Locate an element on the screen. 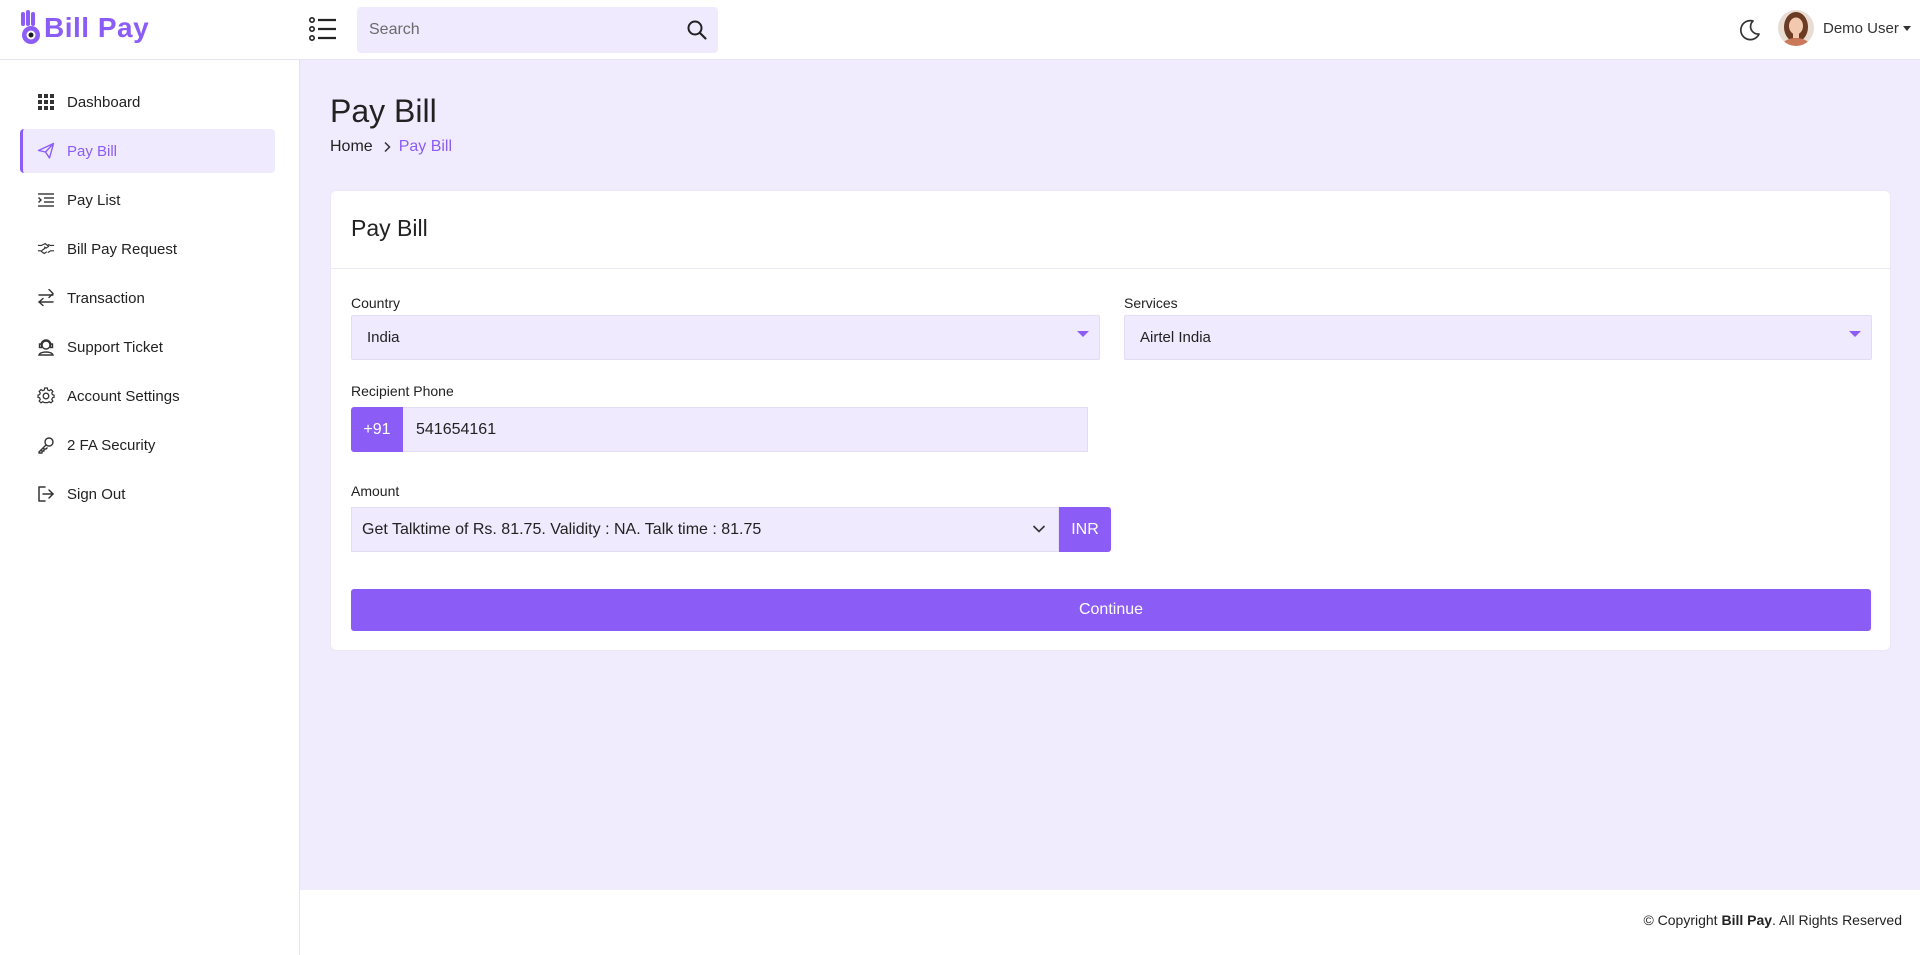  sidebar-item-label: Bill Pay Request is located at coordinates (122, 249).